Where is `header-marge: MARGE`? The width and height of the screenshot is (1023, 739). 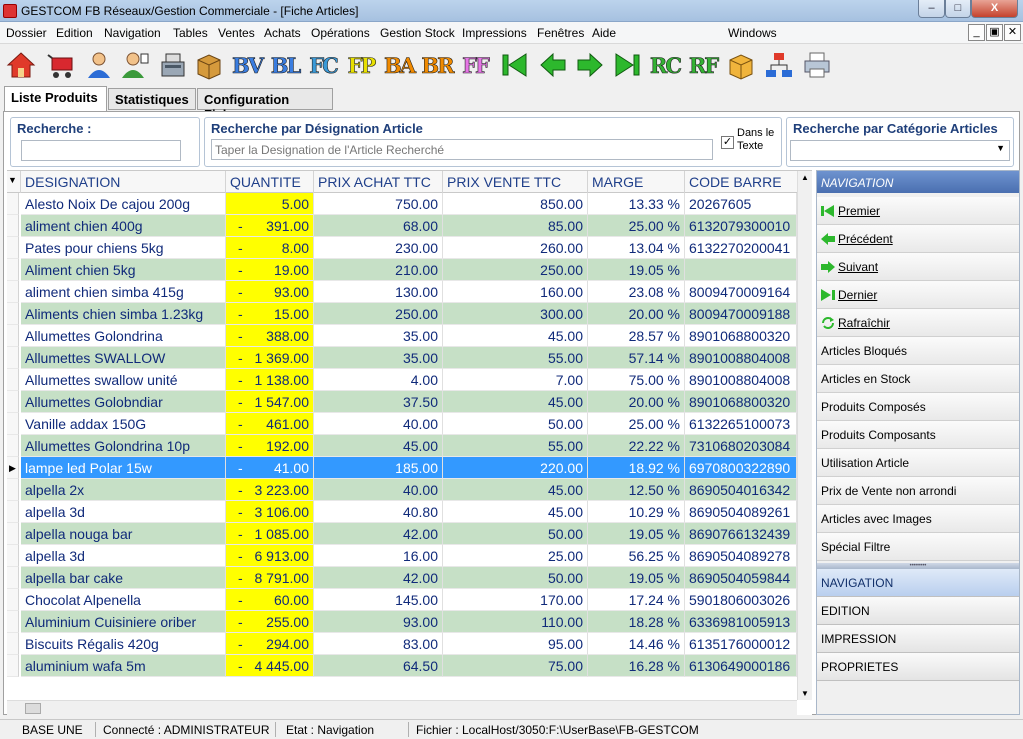
header-marge: MARGE is located at coordinates (636, 182).